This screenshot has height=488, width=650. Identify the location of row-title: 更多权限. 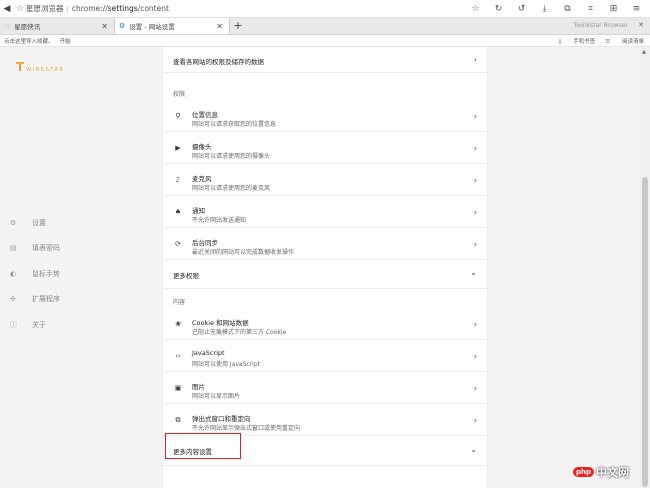
(186, 276).